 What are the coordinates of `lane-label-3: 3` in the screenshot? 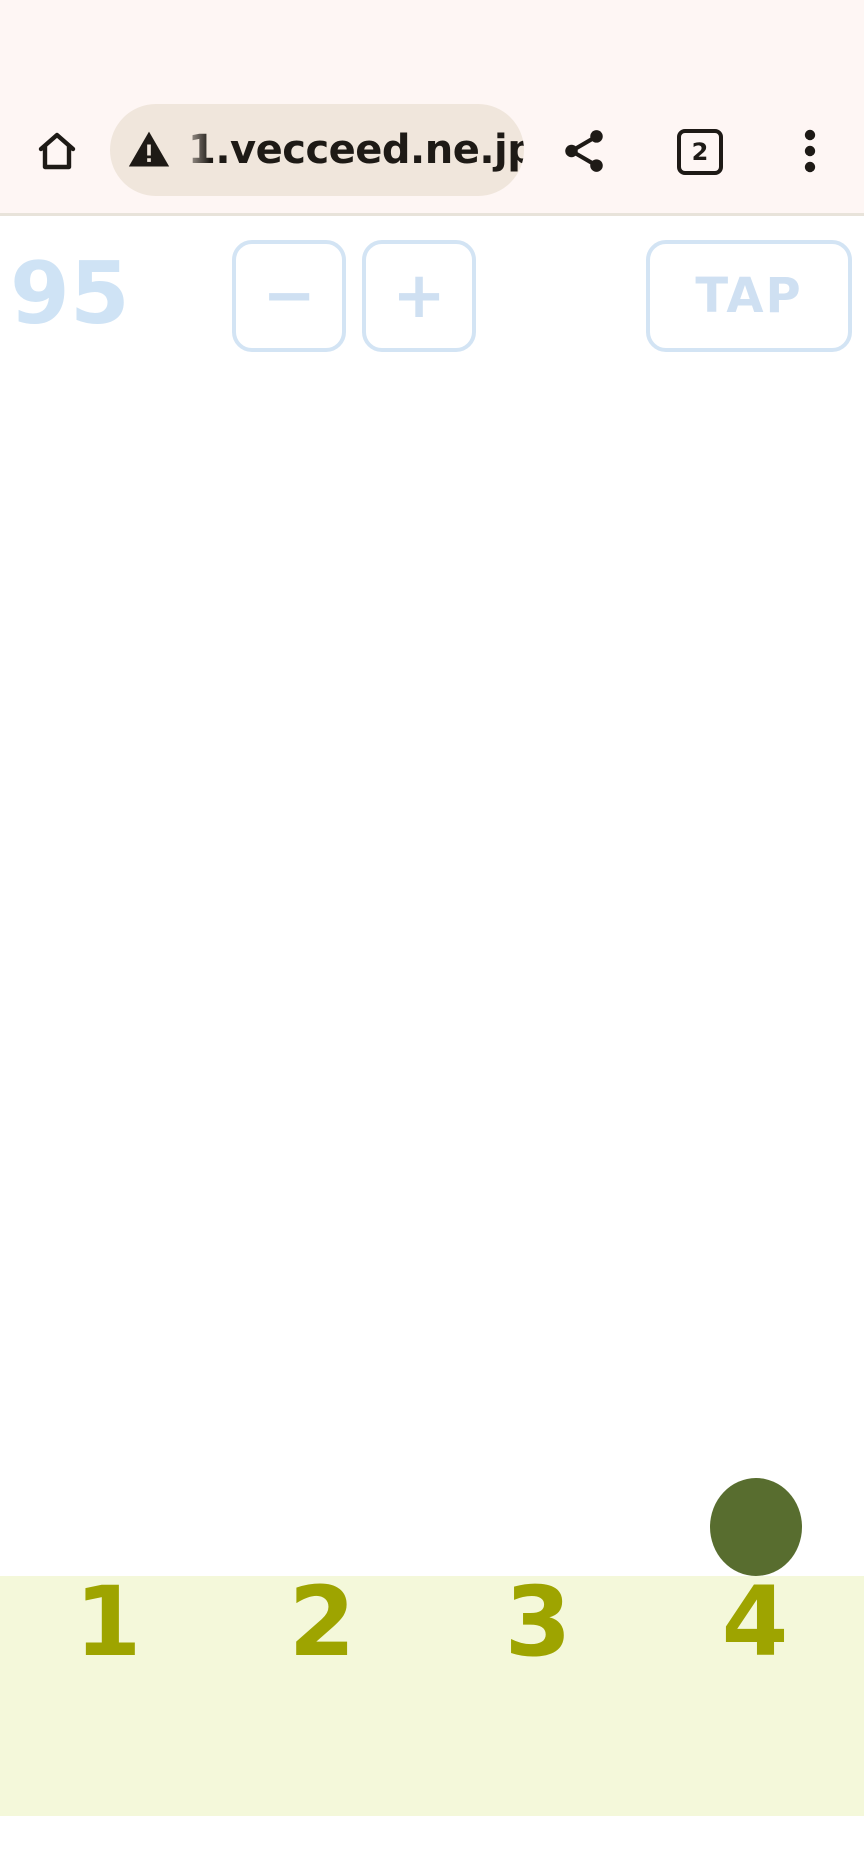 It's located at (538, 1622).